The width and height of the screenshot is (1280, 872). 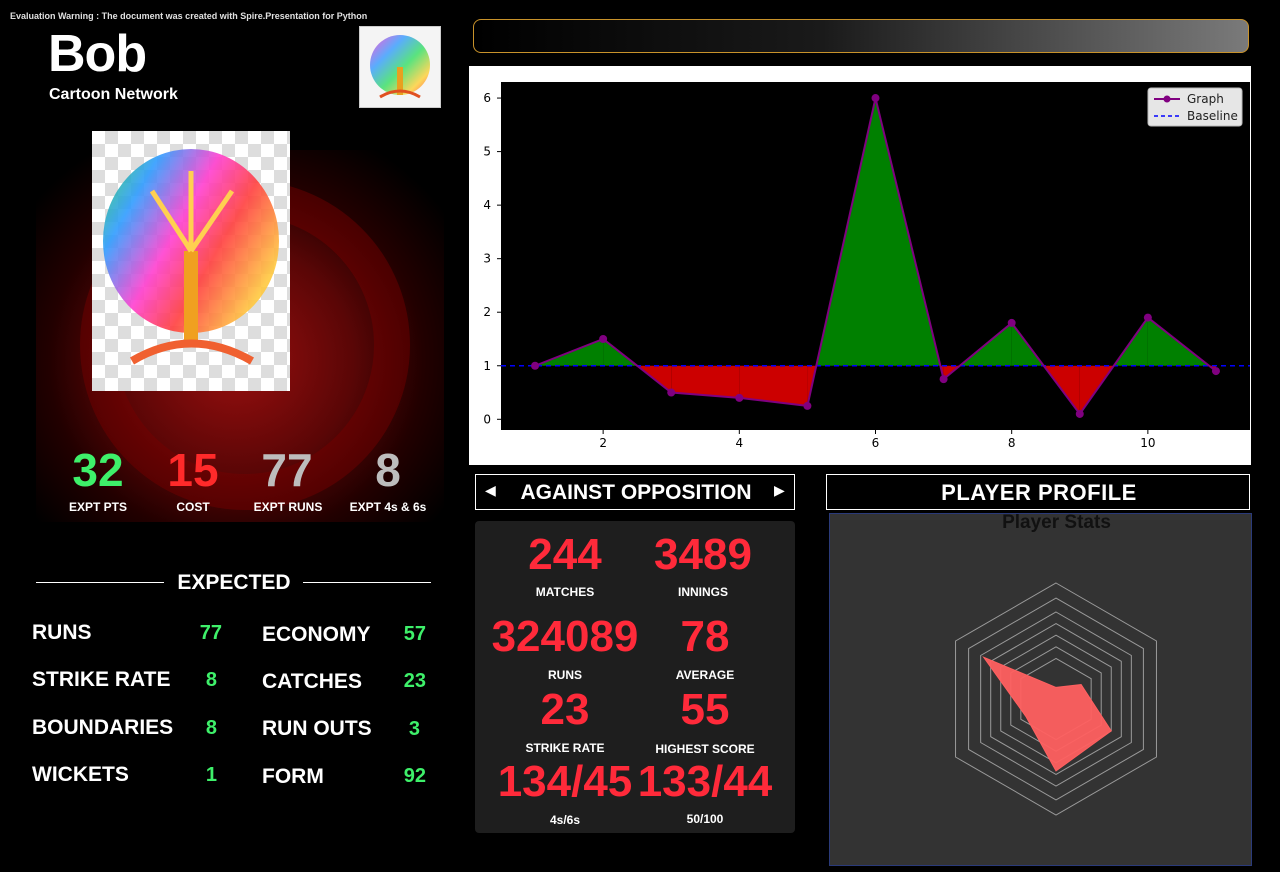 What do you see at coordinates (400, 67) in the screenshot?
I see `tree-logo-icon` at bounding box center [400, 67].